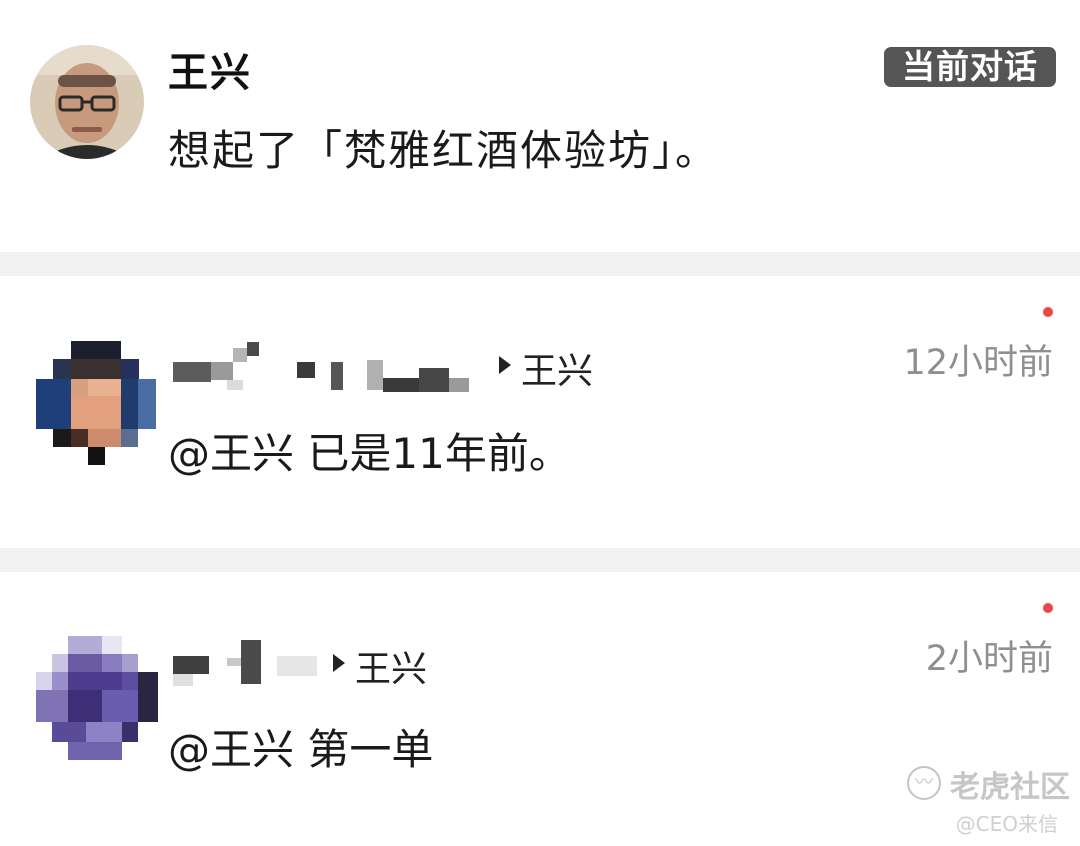 This screenshot has width=1080, height=846. What do you see at coordinates (1010, 787) in the screenshot?
I see `watermark-brand: 老虎社区` at bounding box center [1010, 787].